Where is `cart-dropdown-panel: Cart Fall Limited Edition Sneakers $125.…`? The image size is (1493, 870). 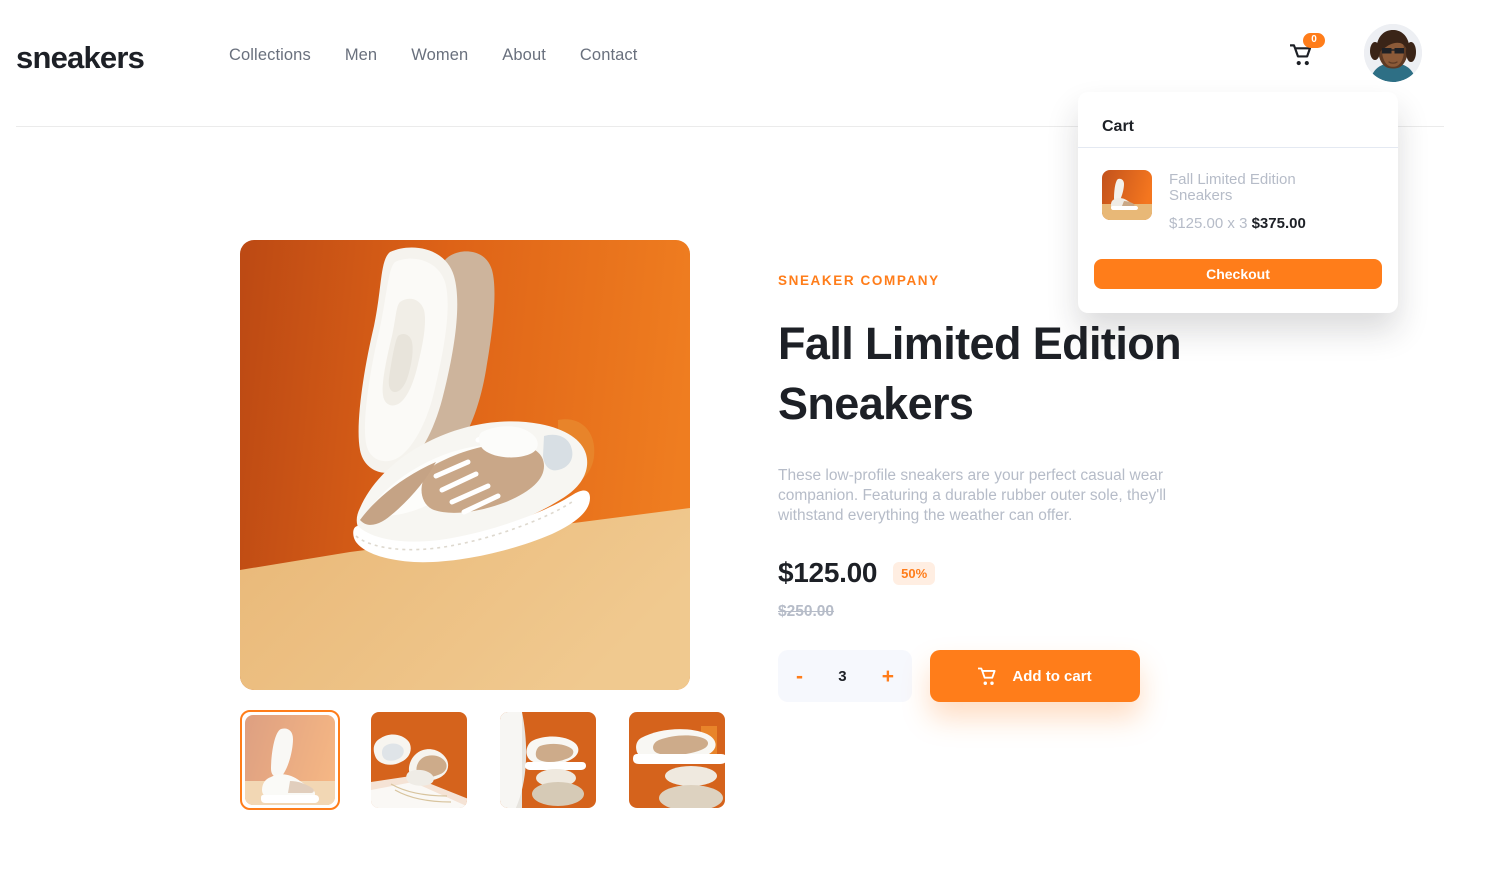
cart-dropdown-panel: Cart Fall Limited Edition Sneakers $125.… is located at coordinates (1238, 202).